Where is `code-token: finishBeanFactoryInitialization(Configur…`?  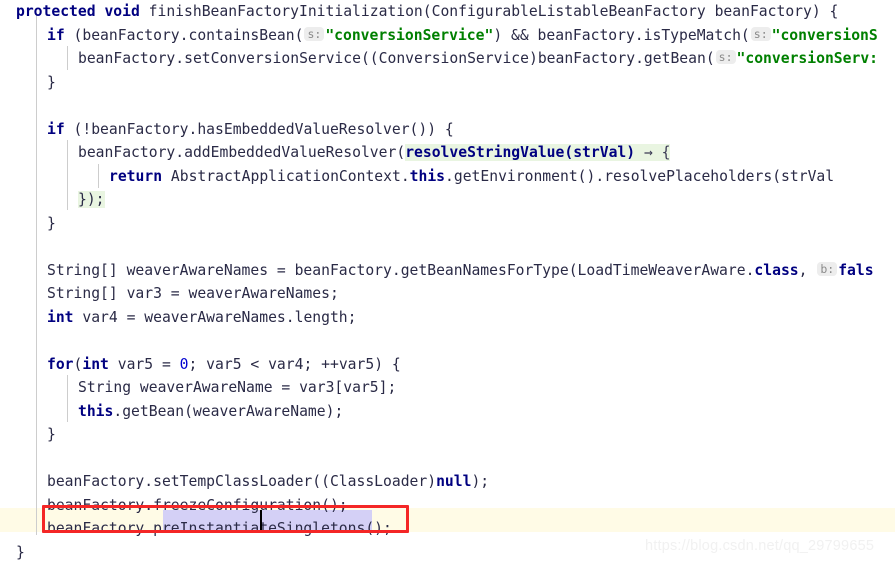 code-token: finishBeanFactoryInitialization(Configur… is located at coordinates (489, 11).